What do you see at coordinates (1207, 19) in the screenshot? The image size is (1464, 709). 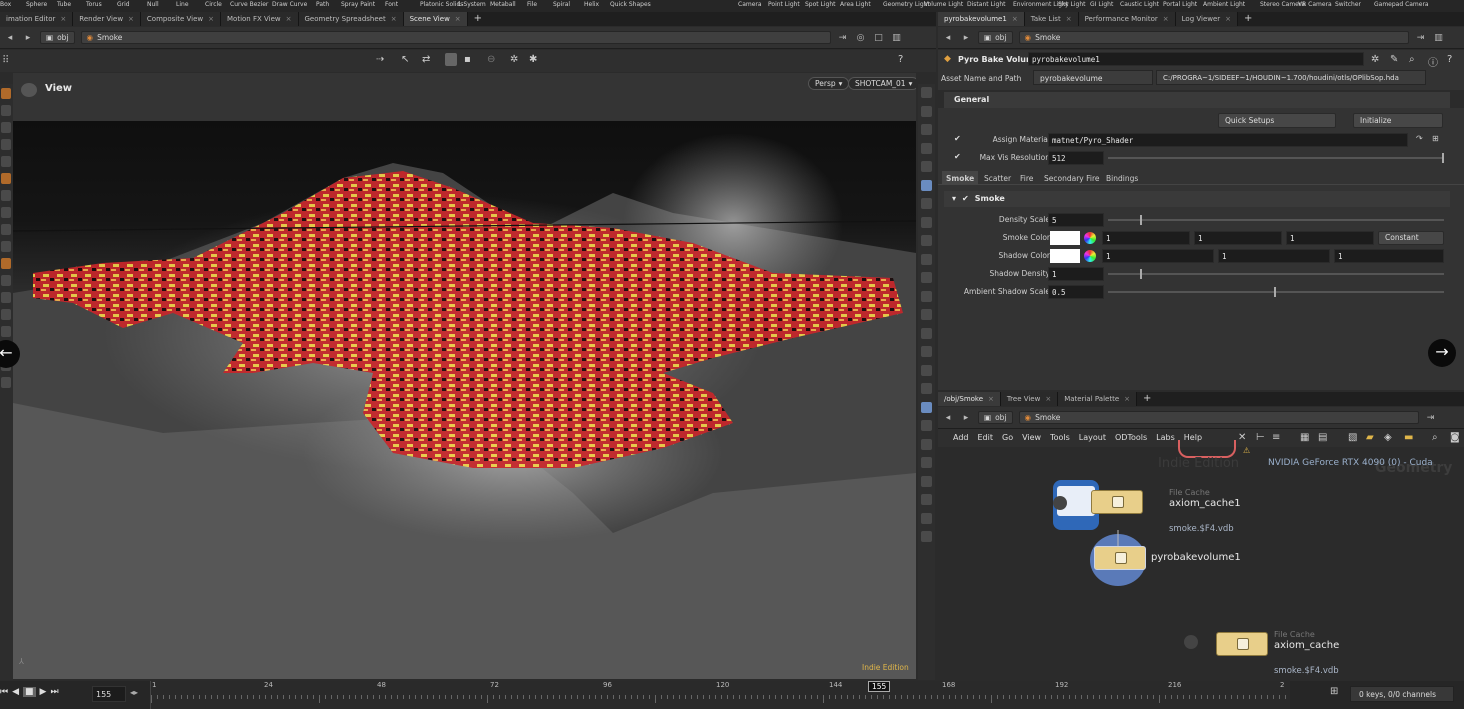 I see `tab: Log Viewer ×` at bounding box center [1207, 19].